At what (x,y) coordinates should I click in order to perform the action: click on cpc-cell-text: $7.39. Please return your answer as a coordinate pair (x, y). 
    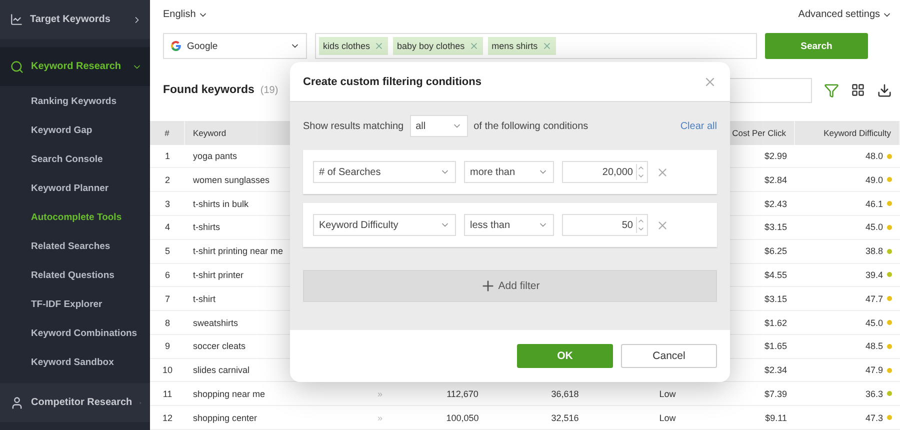
    Looking at the image, I should click on (775, 394).